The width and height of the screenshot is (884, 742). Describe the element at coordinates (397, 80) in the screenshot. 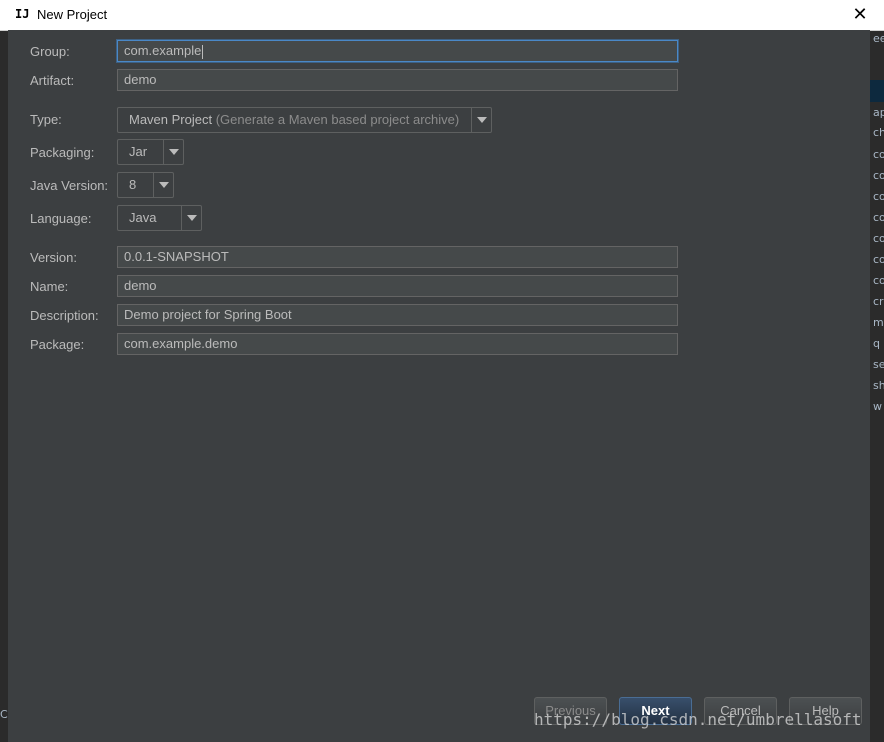

I see `artifact-field: demo` at that location.